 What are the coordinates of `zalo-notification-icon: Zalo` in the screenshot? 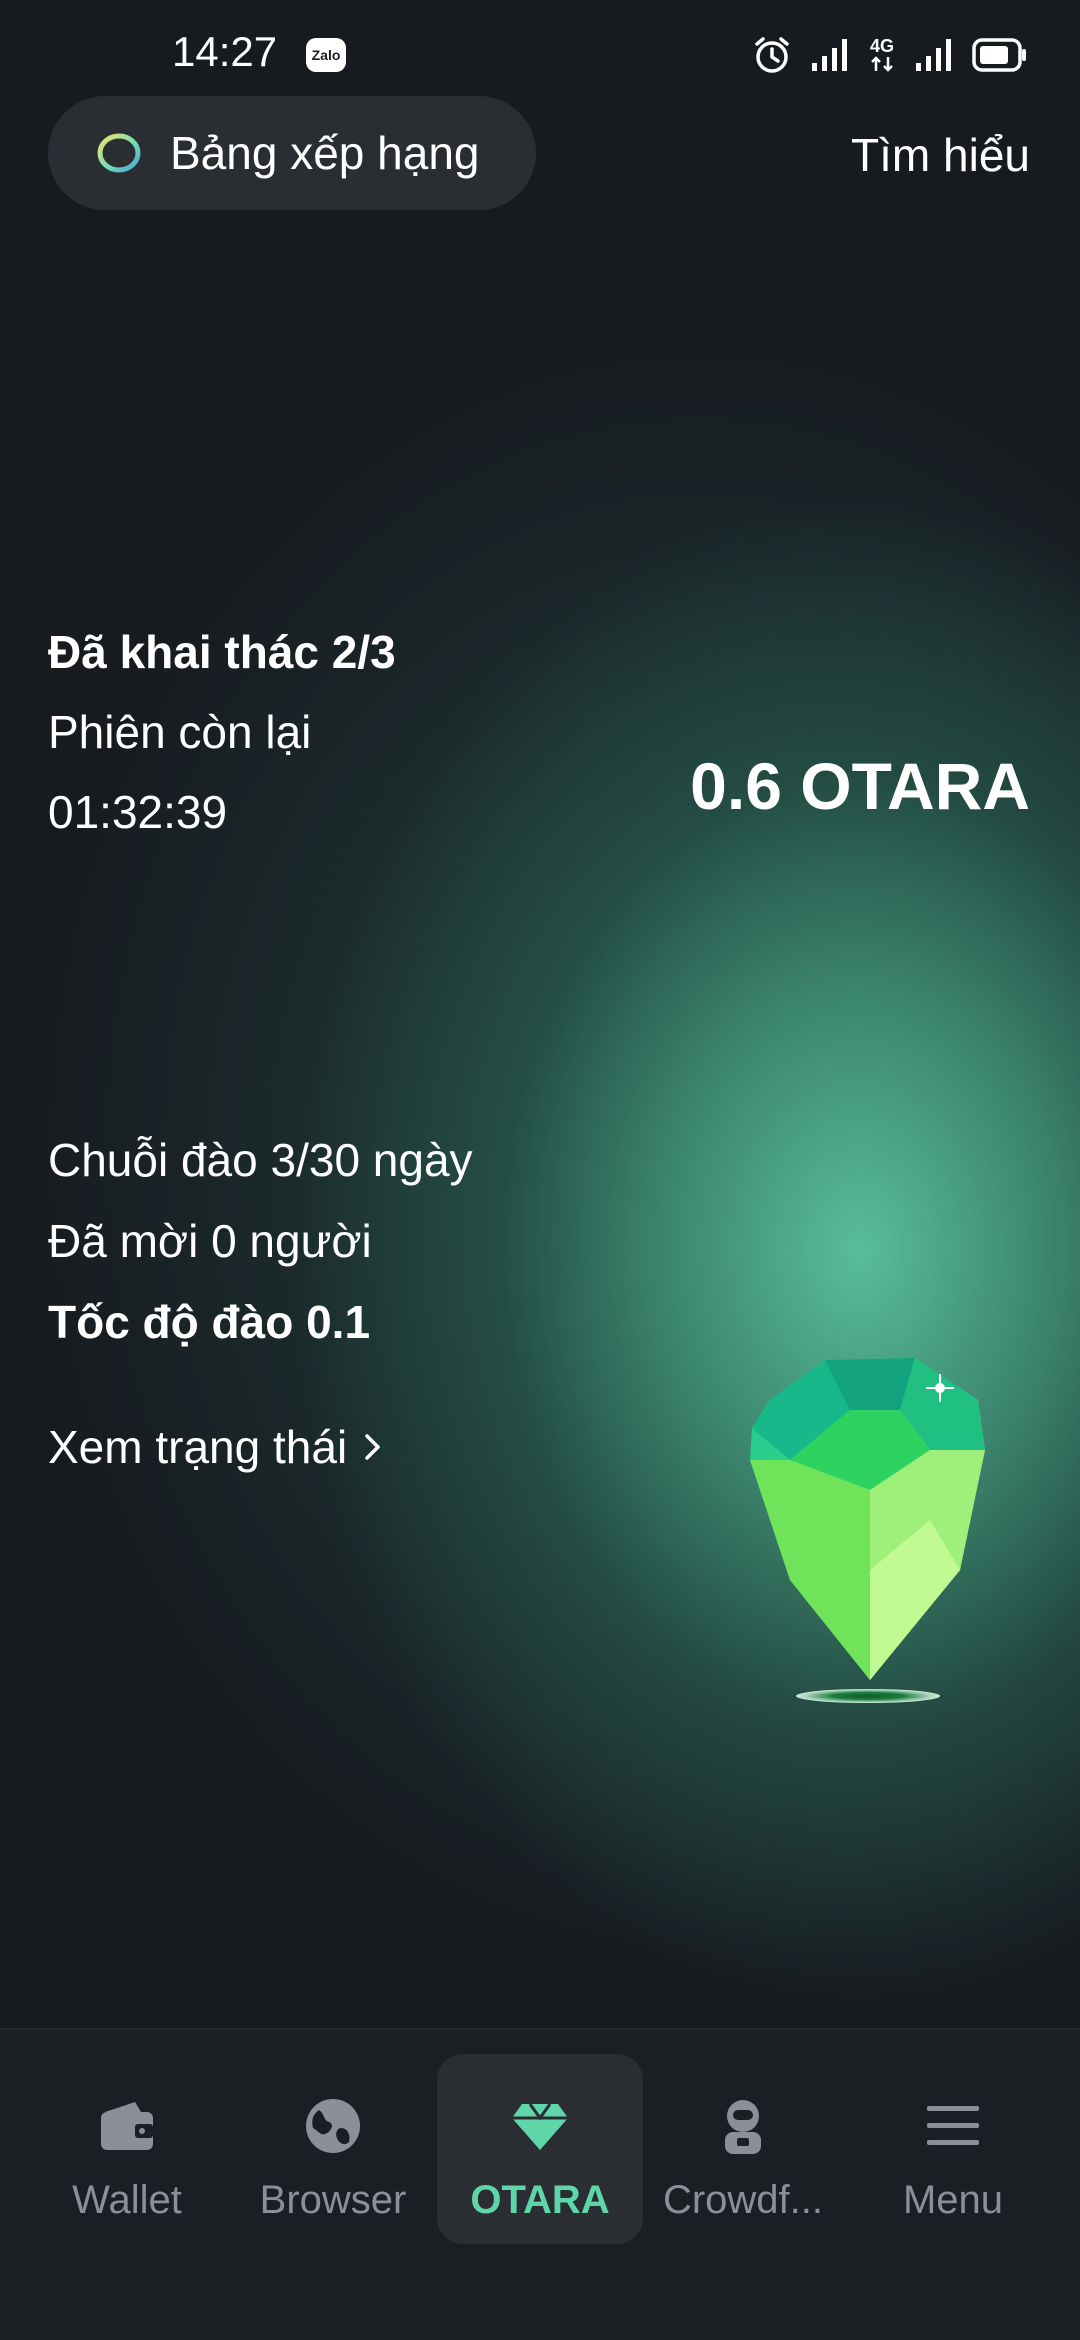 It's located at (326, 55).